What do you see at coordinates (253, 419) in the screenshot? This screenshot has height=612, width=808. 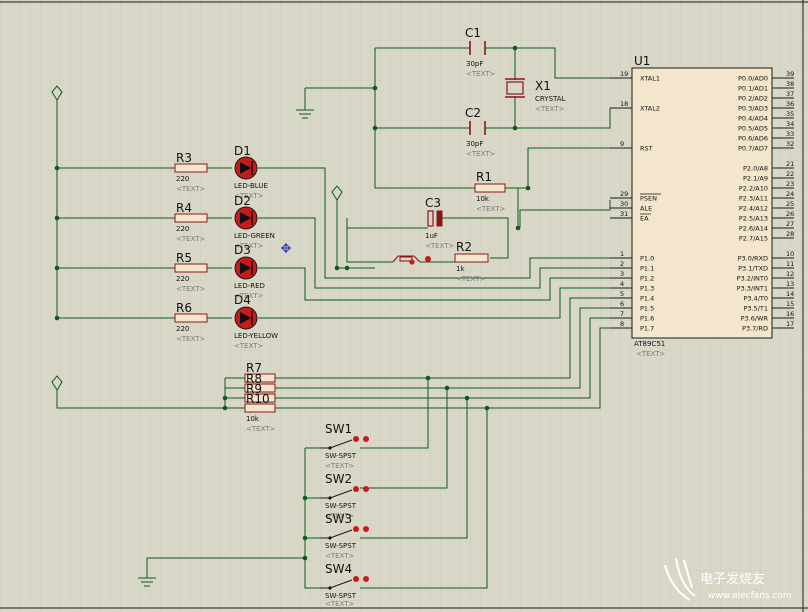 I see `rn-value: 10k` at bounding box center [253, 419].